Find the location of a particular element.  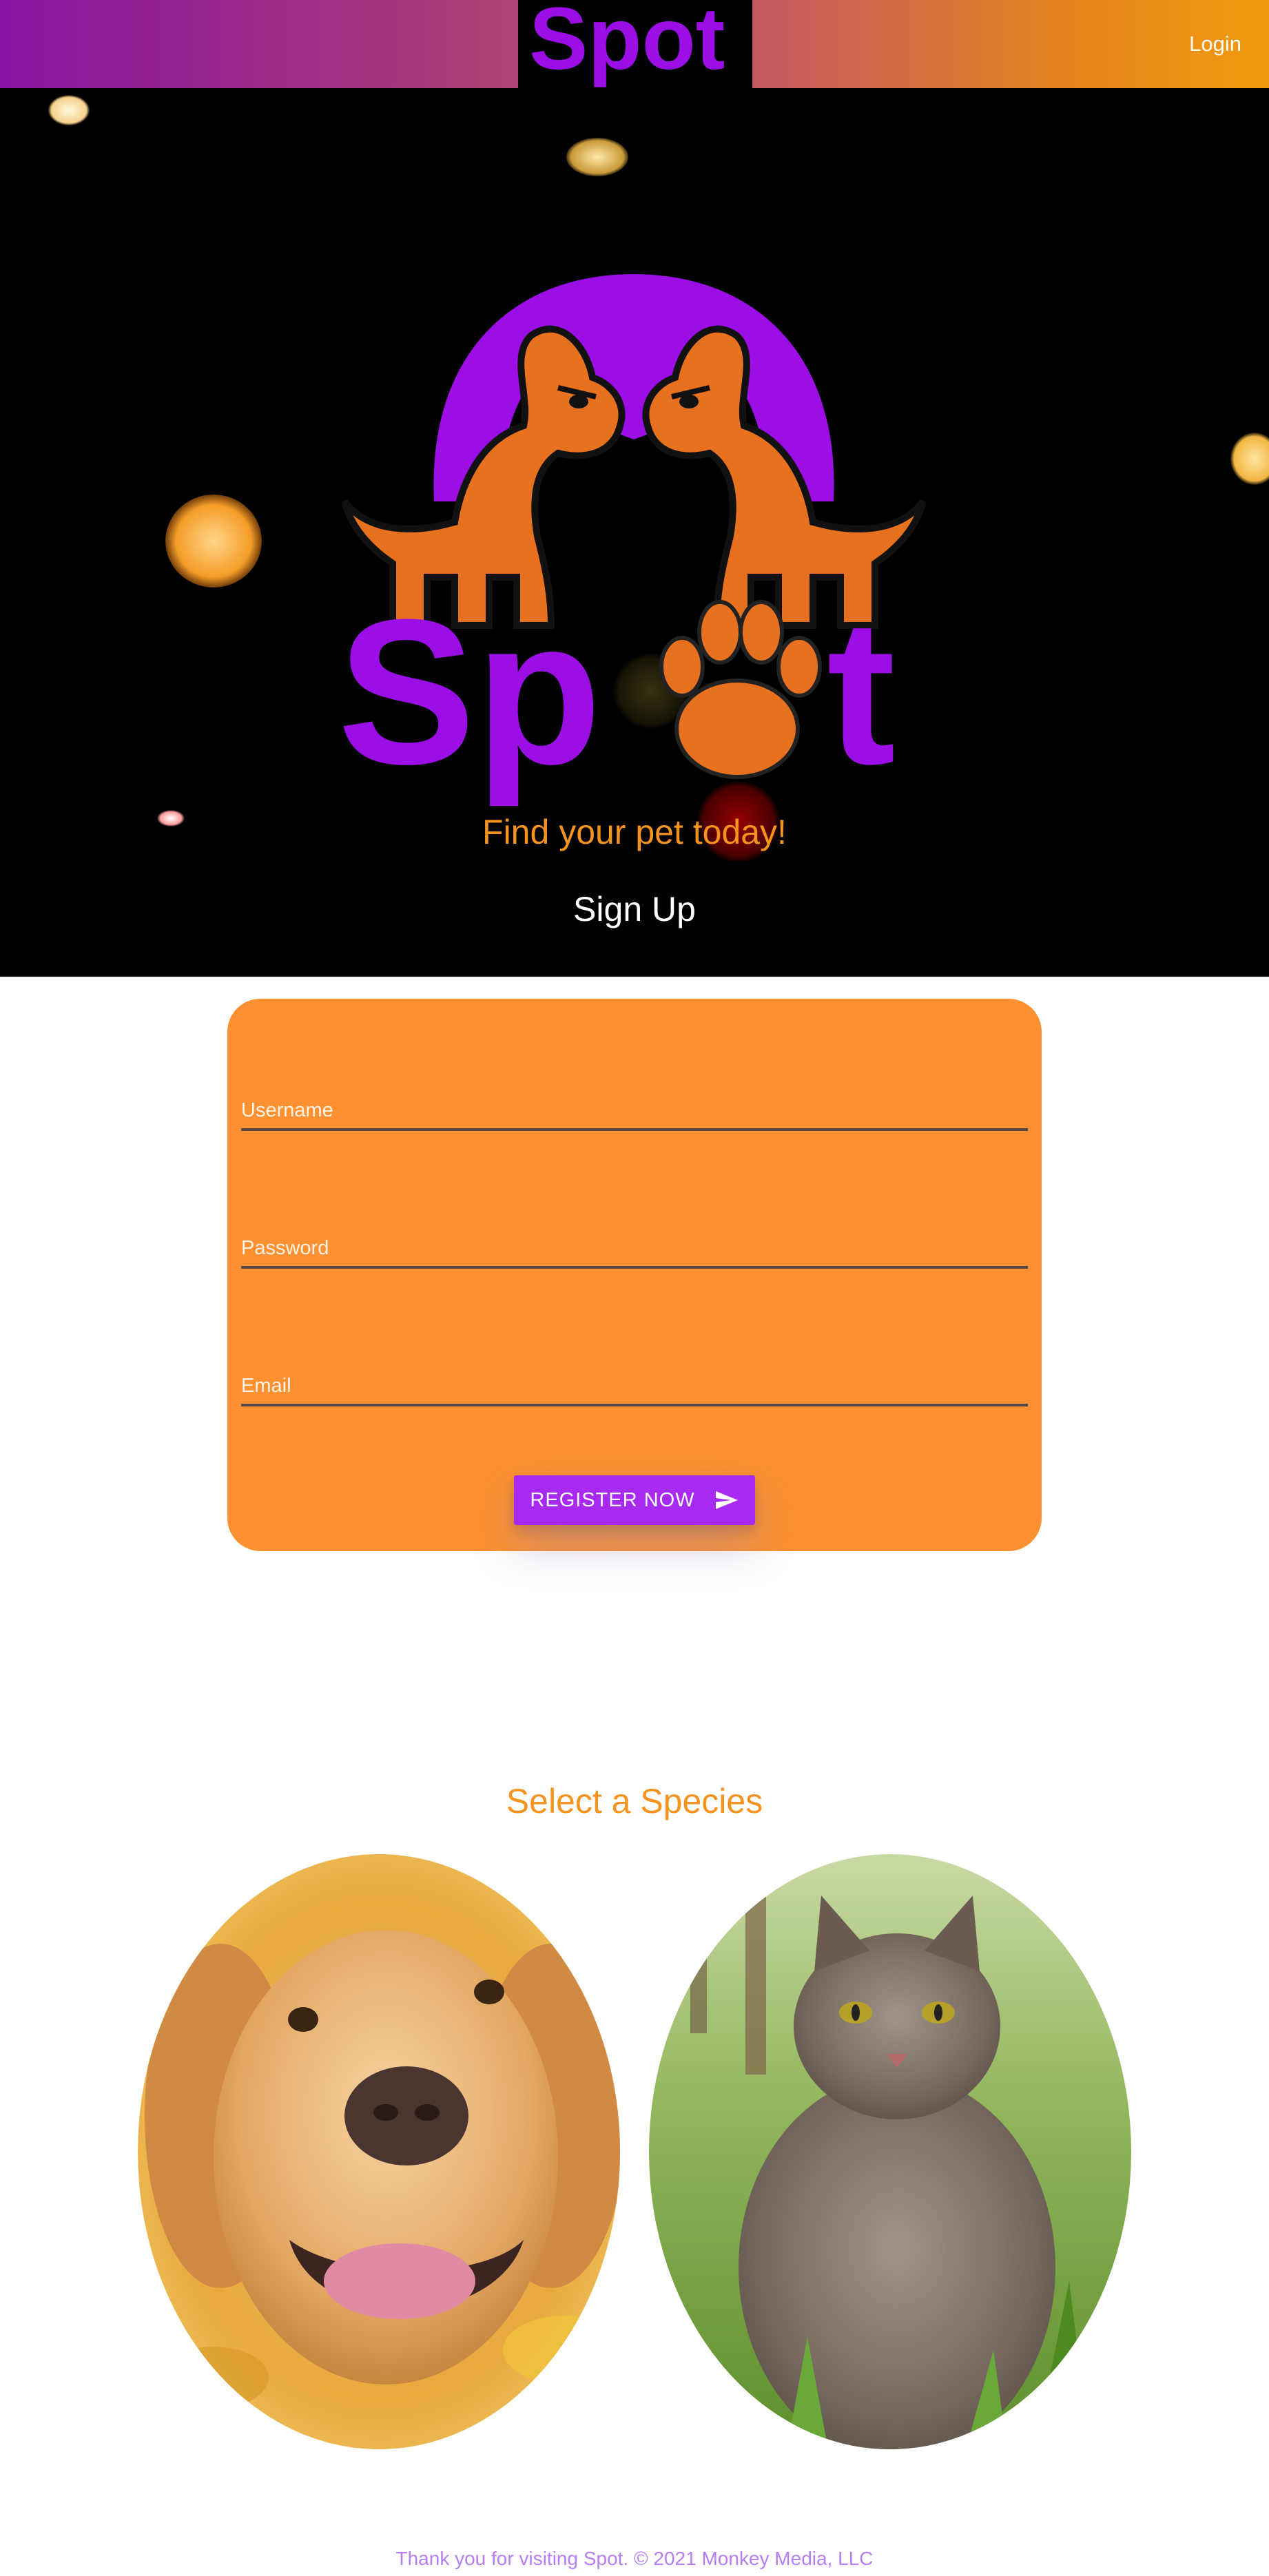

password-input is located at coordinates (634, 1241).